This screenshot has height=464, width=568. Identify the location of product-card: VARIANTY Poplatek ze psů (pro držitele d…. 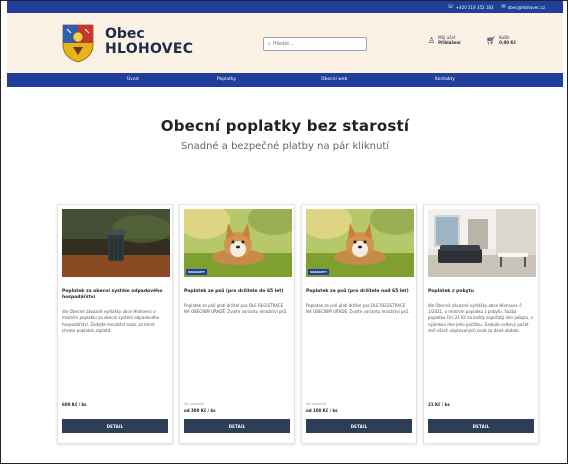
(237, 324).